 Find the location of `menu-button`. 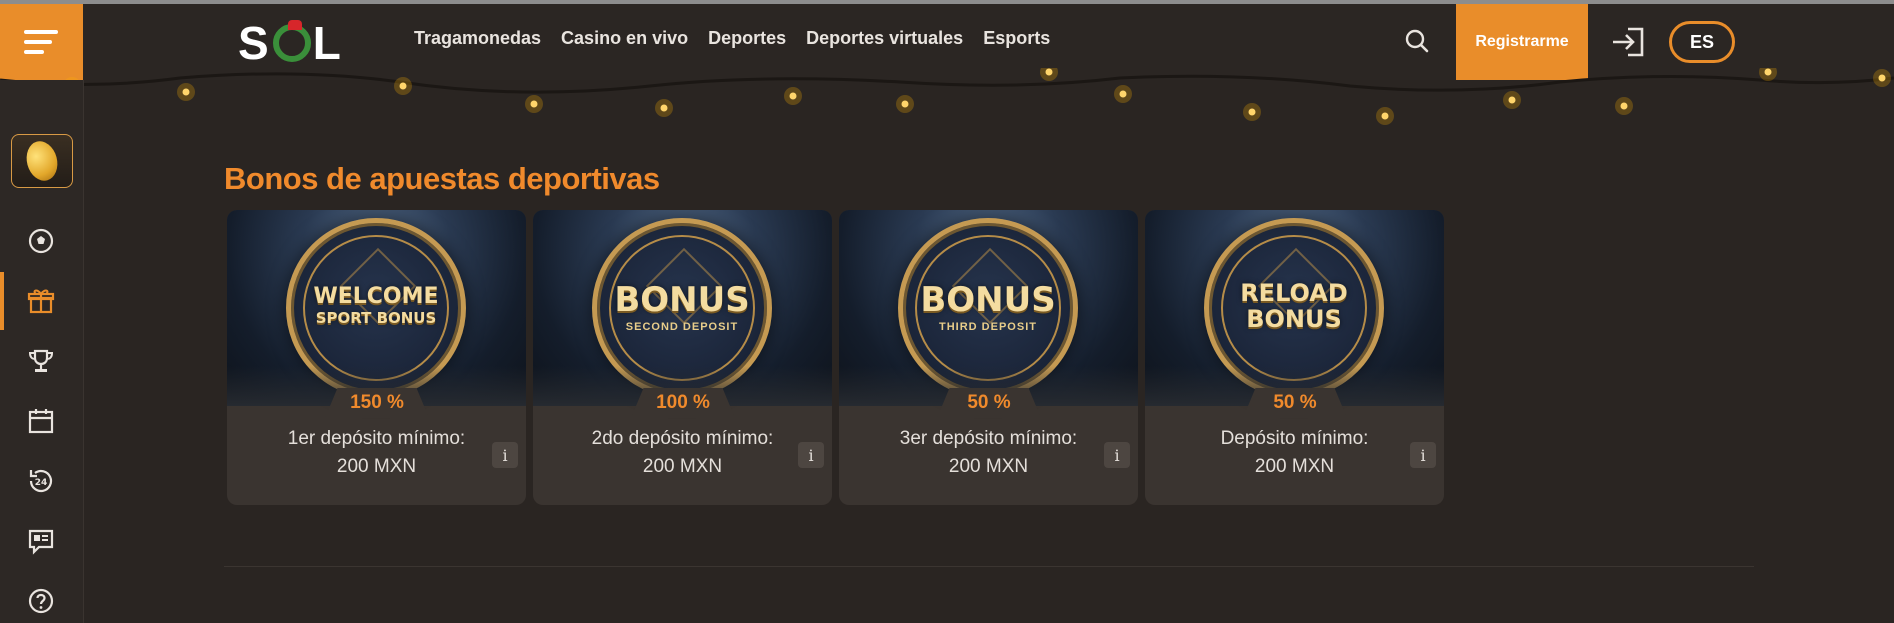

menu-button is located at coordinates (41, 42).